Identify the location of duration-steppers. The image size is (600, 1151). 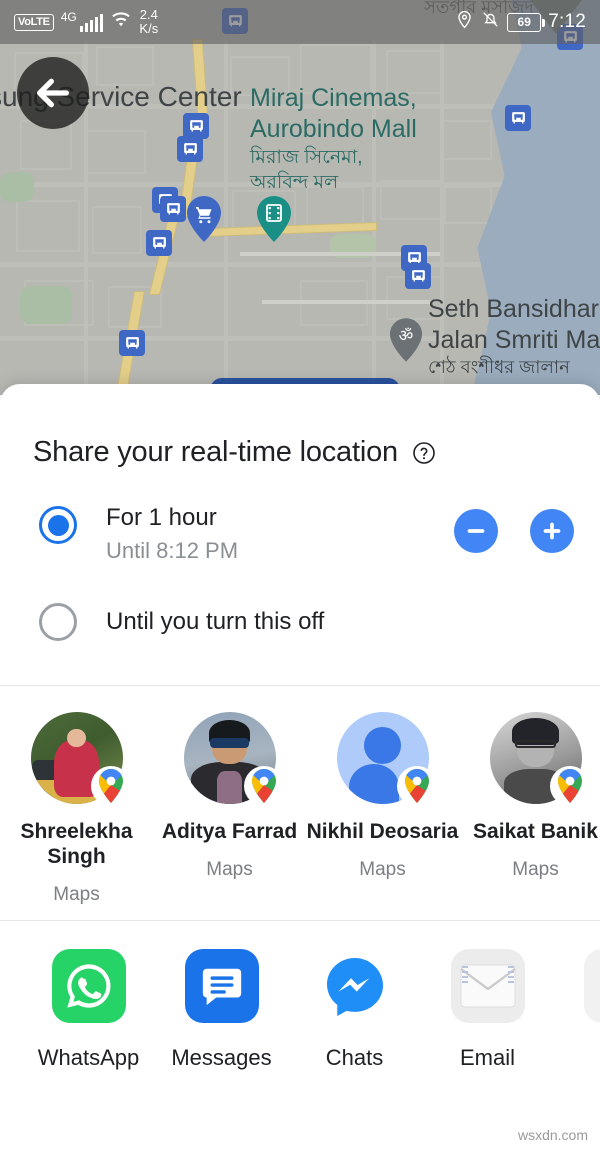
(514, 531).